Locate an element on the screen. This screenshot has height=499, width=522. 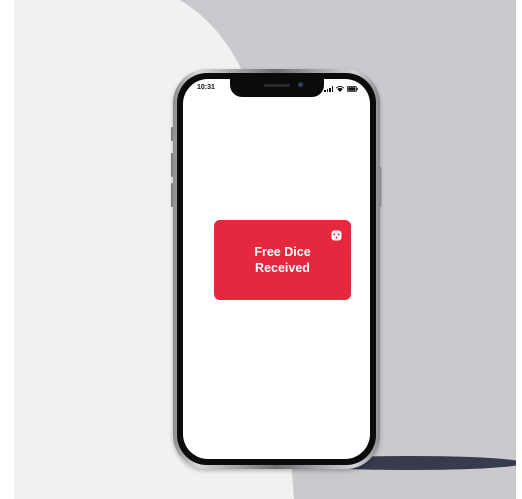
wifi-icon is located at coordinates (340, 89).